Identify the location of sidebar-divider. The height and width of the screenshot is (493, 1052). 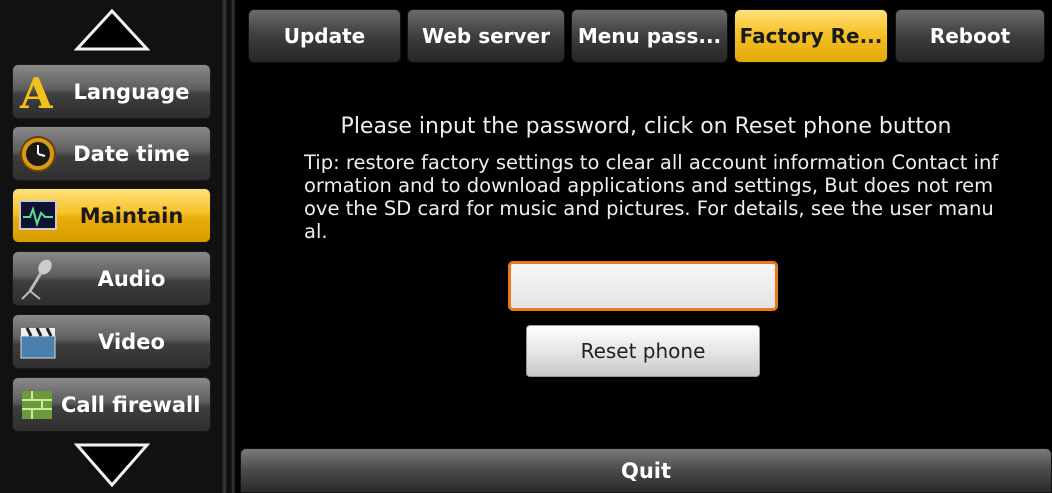
(229, 246).